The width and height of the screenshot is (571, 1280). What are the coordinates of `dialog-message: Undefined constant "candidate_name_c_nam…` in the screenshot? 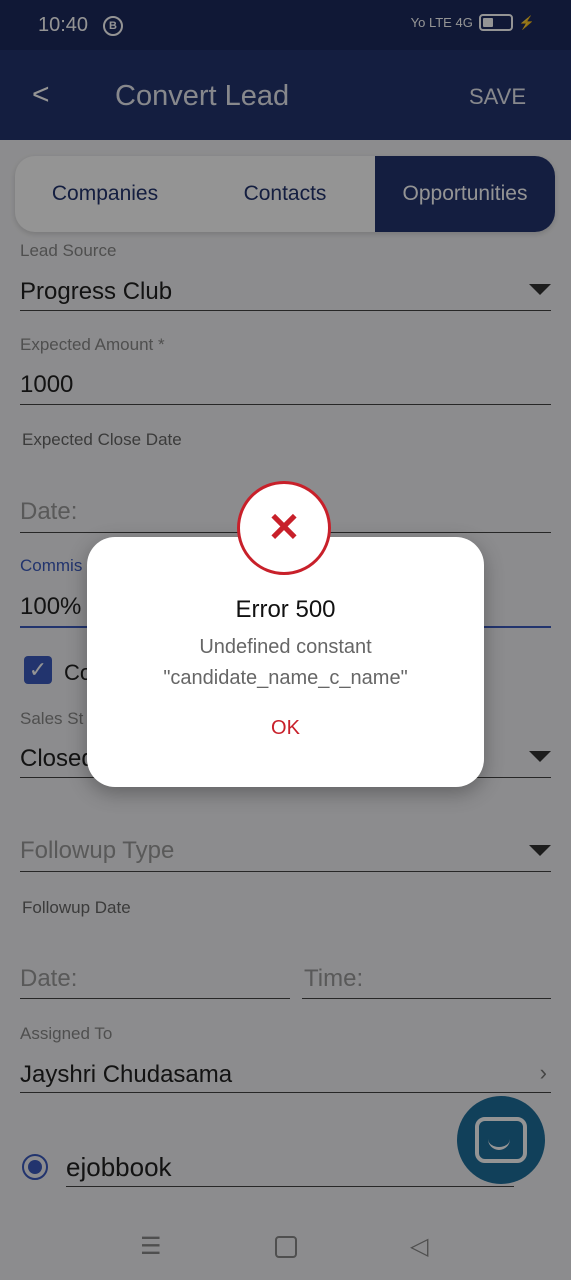 It's located at (285, 662).